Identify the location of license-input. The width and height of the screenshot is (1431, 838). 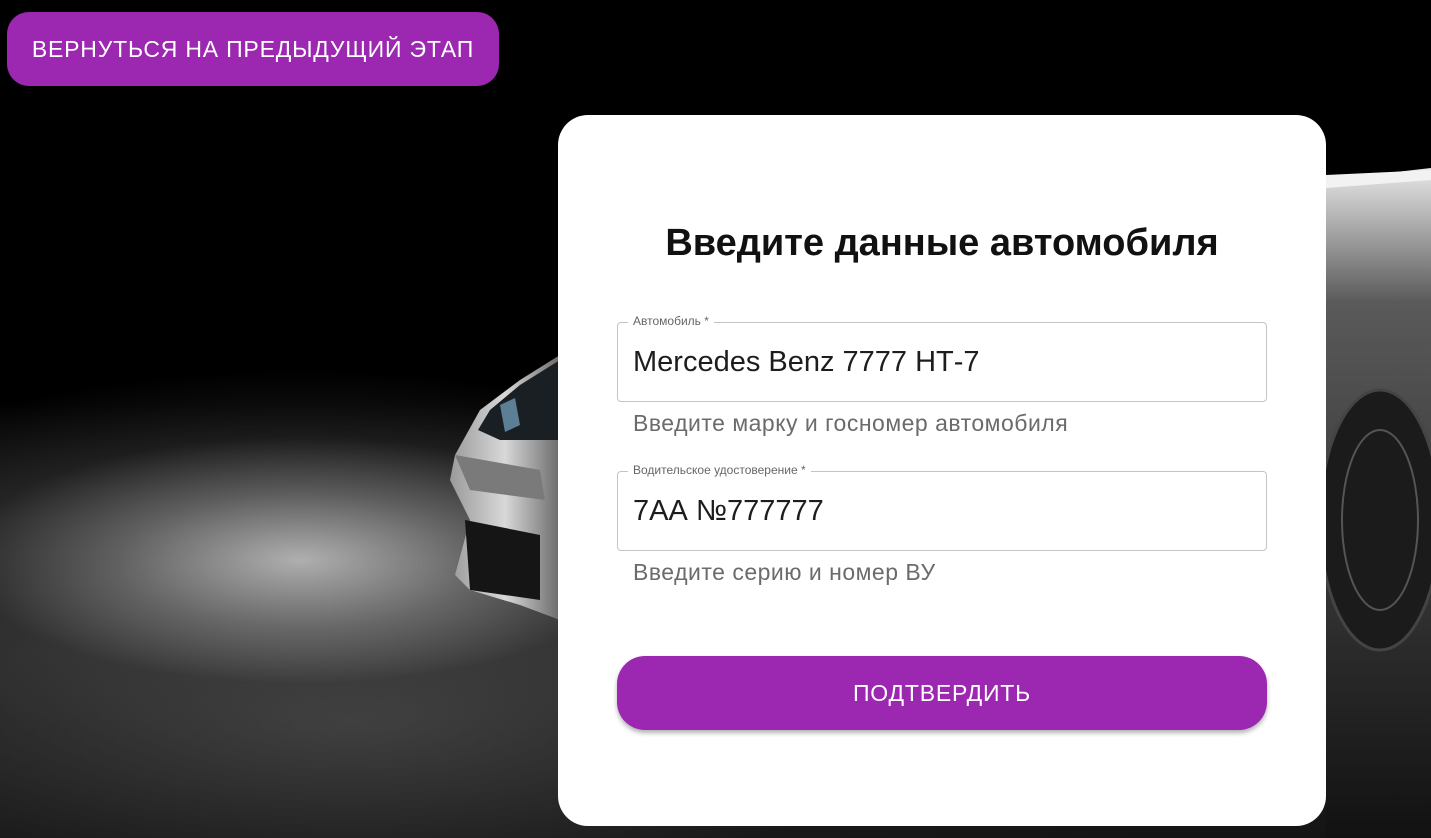
(943, 511).